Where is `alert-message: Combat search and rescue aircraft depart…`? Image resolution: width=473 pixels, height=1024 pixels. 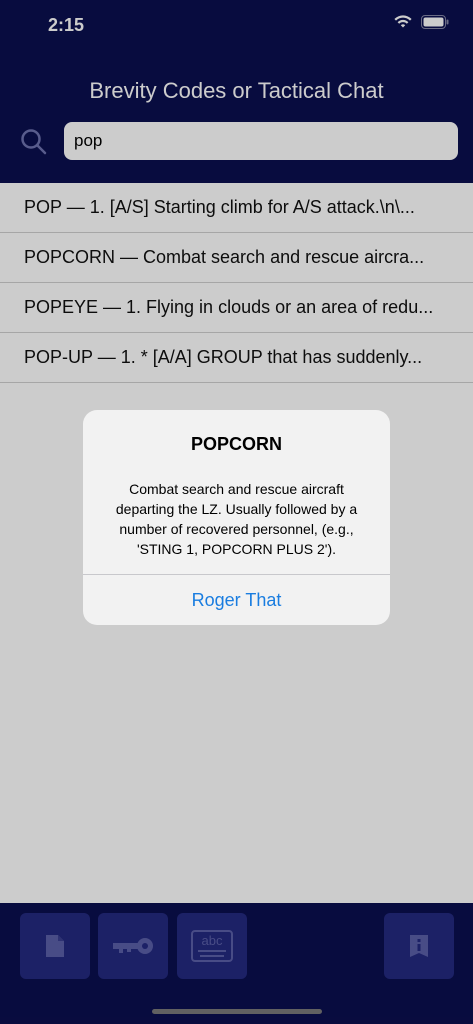 alert-message: Combat search and rescue aircraft depart… is located at coordinates (236, 519).